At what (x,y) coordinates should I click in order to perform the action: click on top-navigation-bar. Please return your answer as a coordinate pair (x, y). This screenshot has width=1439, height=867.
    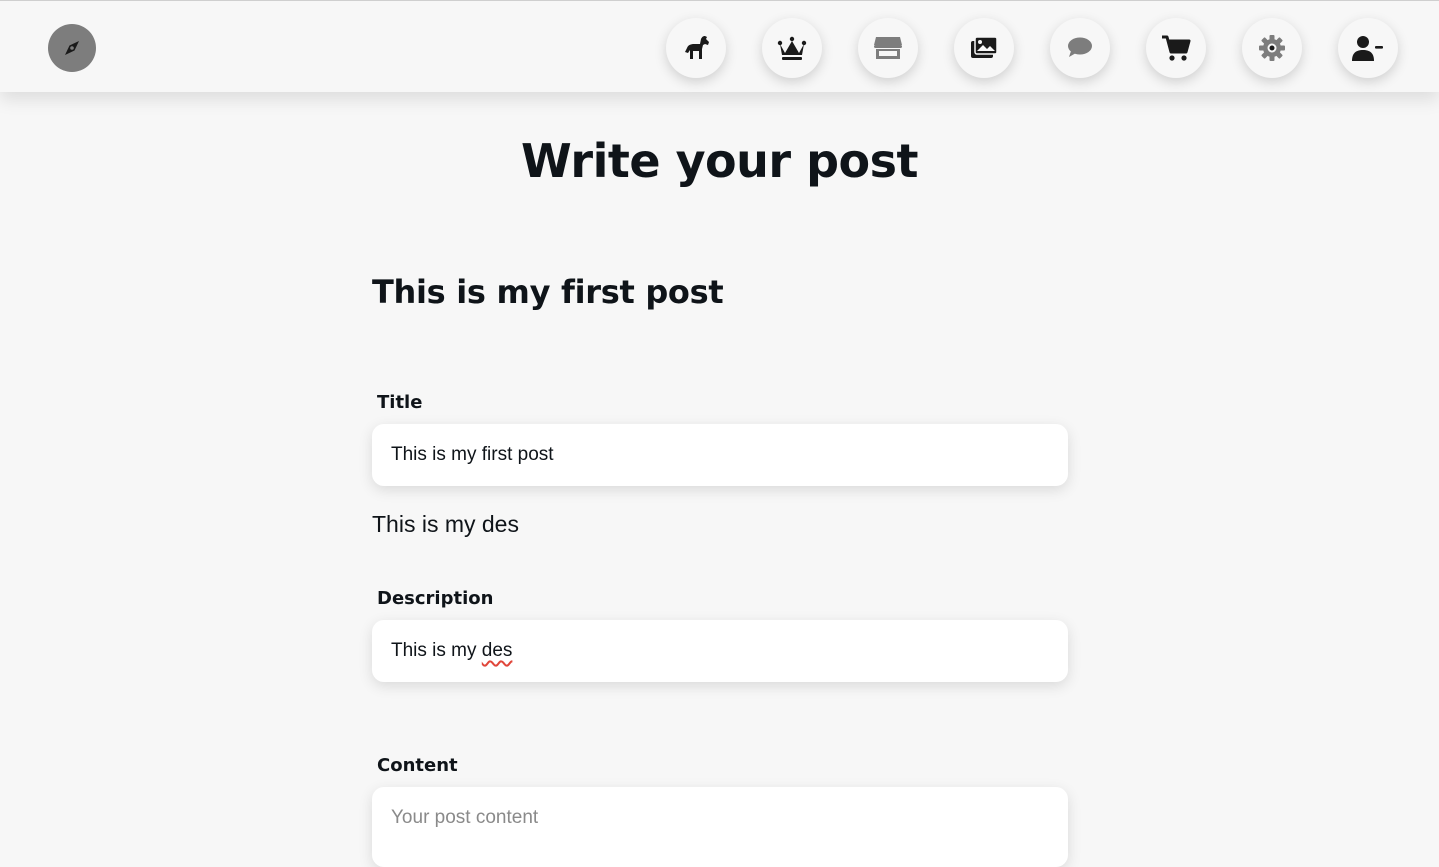
    Looking at the image, I should click on (719, 46).